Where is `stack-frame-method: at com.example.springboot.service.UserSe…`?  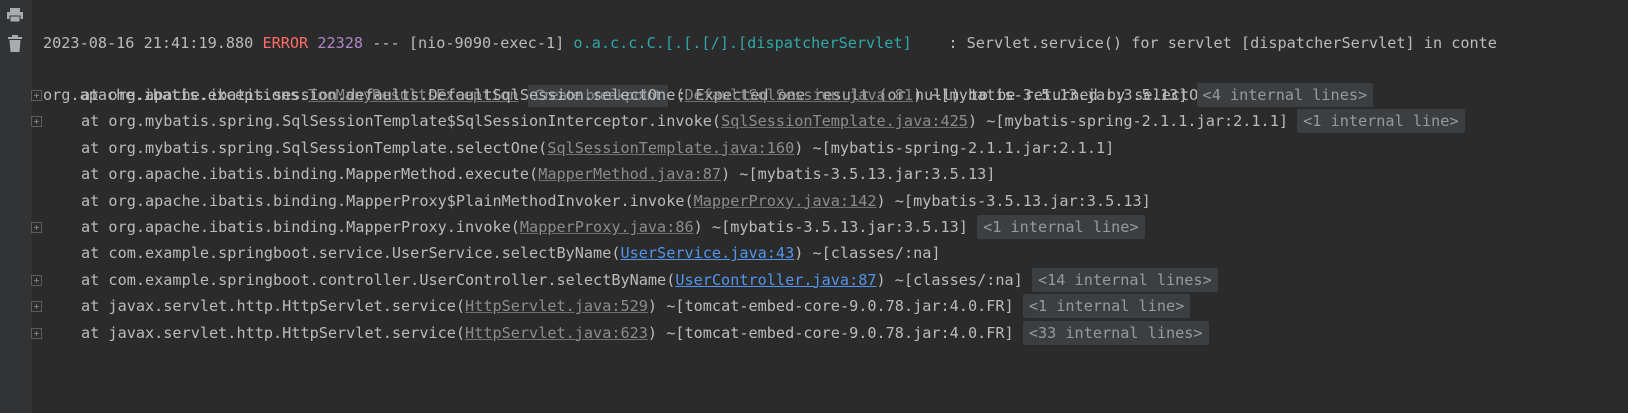
stack-frame-method: at com.example.springboot.service.UserSe… is located at coordinates (351, 253).